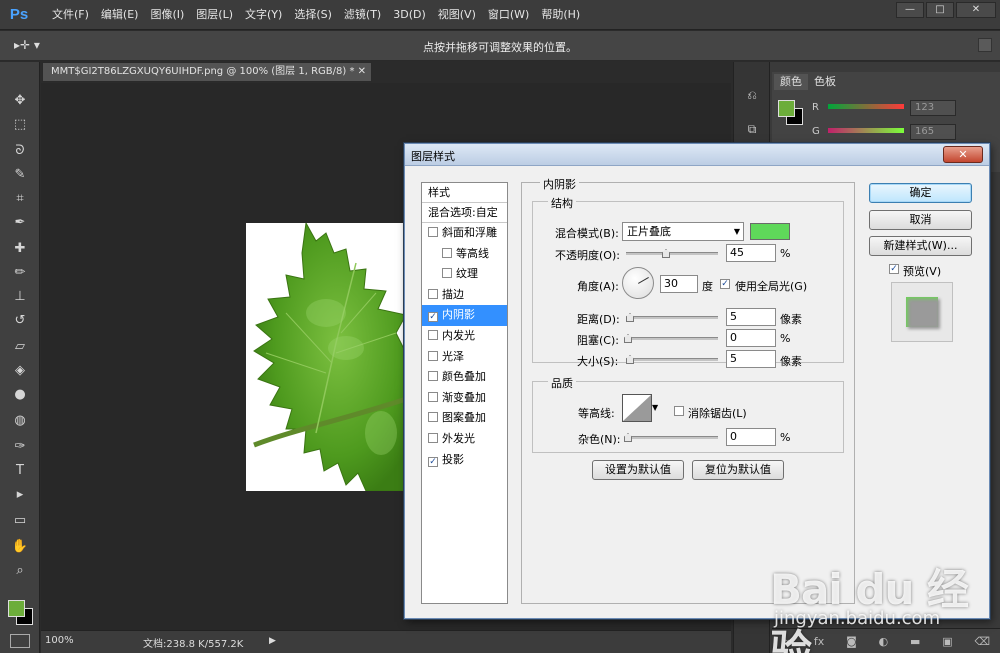  I want to click on cancel-button: 取消, so click(920, 220).